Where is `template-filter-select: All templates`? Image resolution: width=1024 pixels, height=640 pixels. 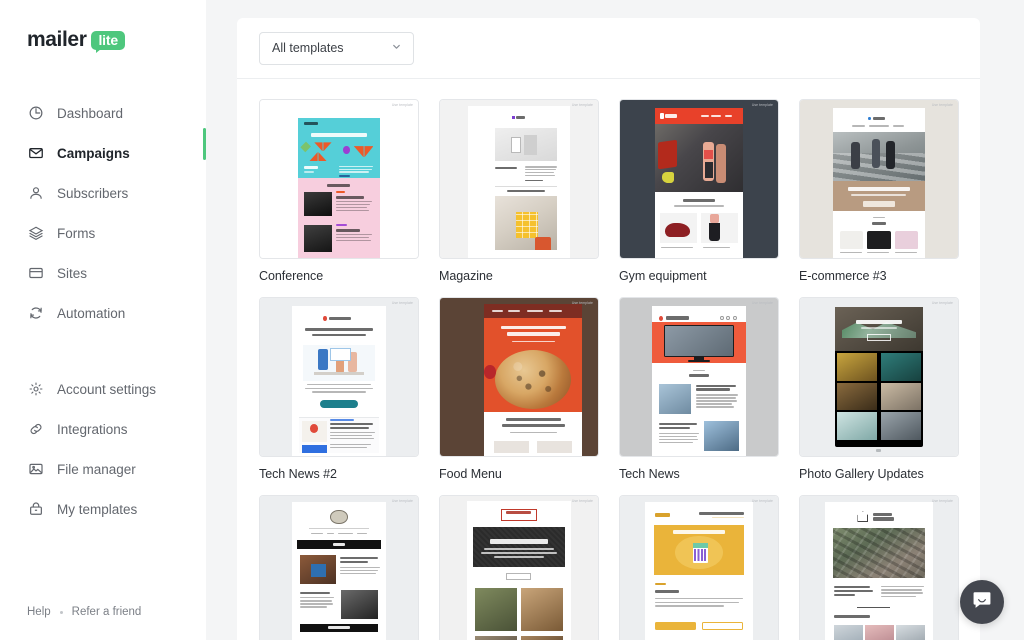 template-filter-select: All templates is located at coordinates (336, 48).